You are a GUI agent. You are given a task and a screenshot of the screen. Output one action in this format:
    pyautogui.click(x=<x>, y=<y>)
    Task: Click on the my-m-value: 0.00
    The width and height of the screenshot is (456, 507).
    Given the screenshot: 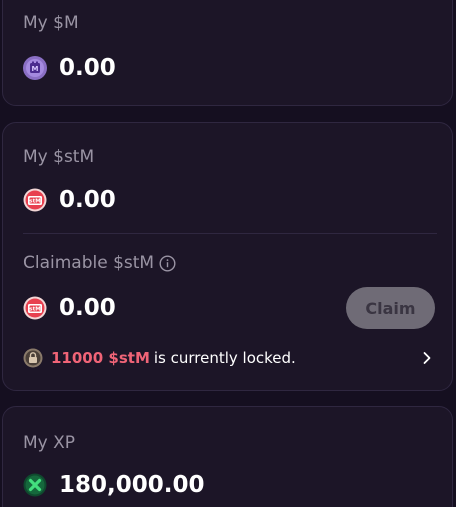 What is the action you would take?
    pyautogui.click(x=87, y=68)
    